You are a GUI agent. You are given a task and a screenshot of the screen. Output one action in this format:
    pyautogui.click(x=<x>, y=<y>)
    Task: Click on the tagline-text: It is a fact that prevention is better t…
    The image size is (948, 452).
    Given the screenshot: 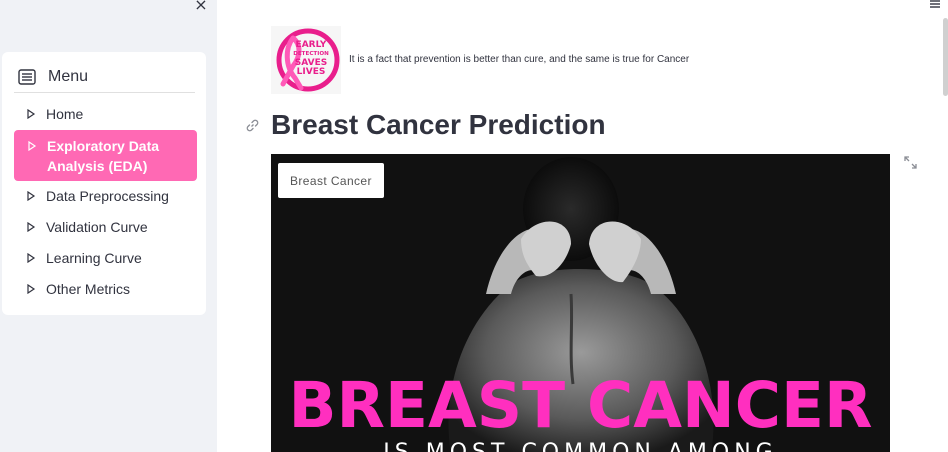 What is the action you would take?
    pyautogui.click(x=519, y=59)
    